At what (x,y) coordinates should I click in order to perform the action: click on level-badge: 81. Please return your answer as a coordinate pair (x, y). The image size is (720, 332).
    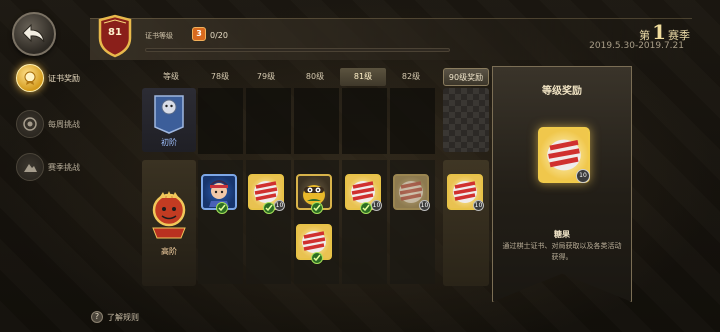
    Looking at the image, I should click on (115, 36).